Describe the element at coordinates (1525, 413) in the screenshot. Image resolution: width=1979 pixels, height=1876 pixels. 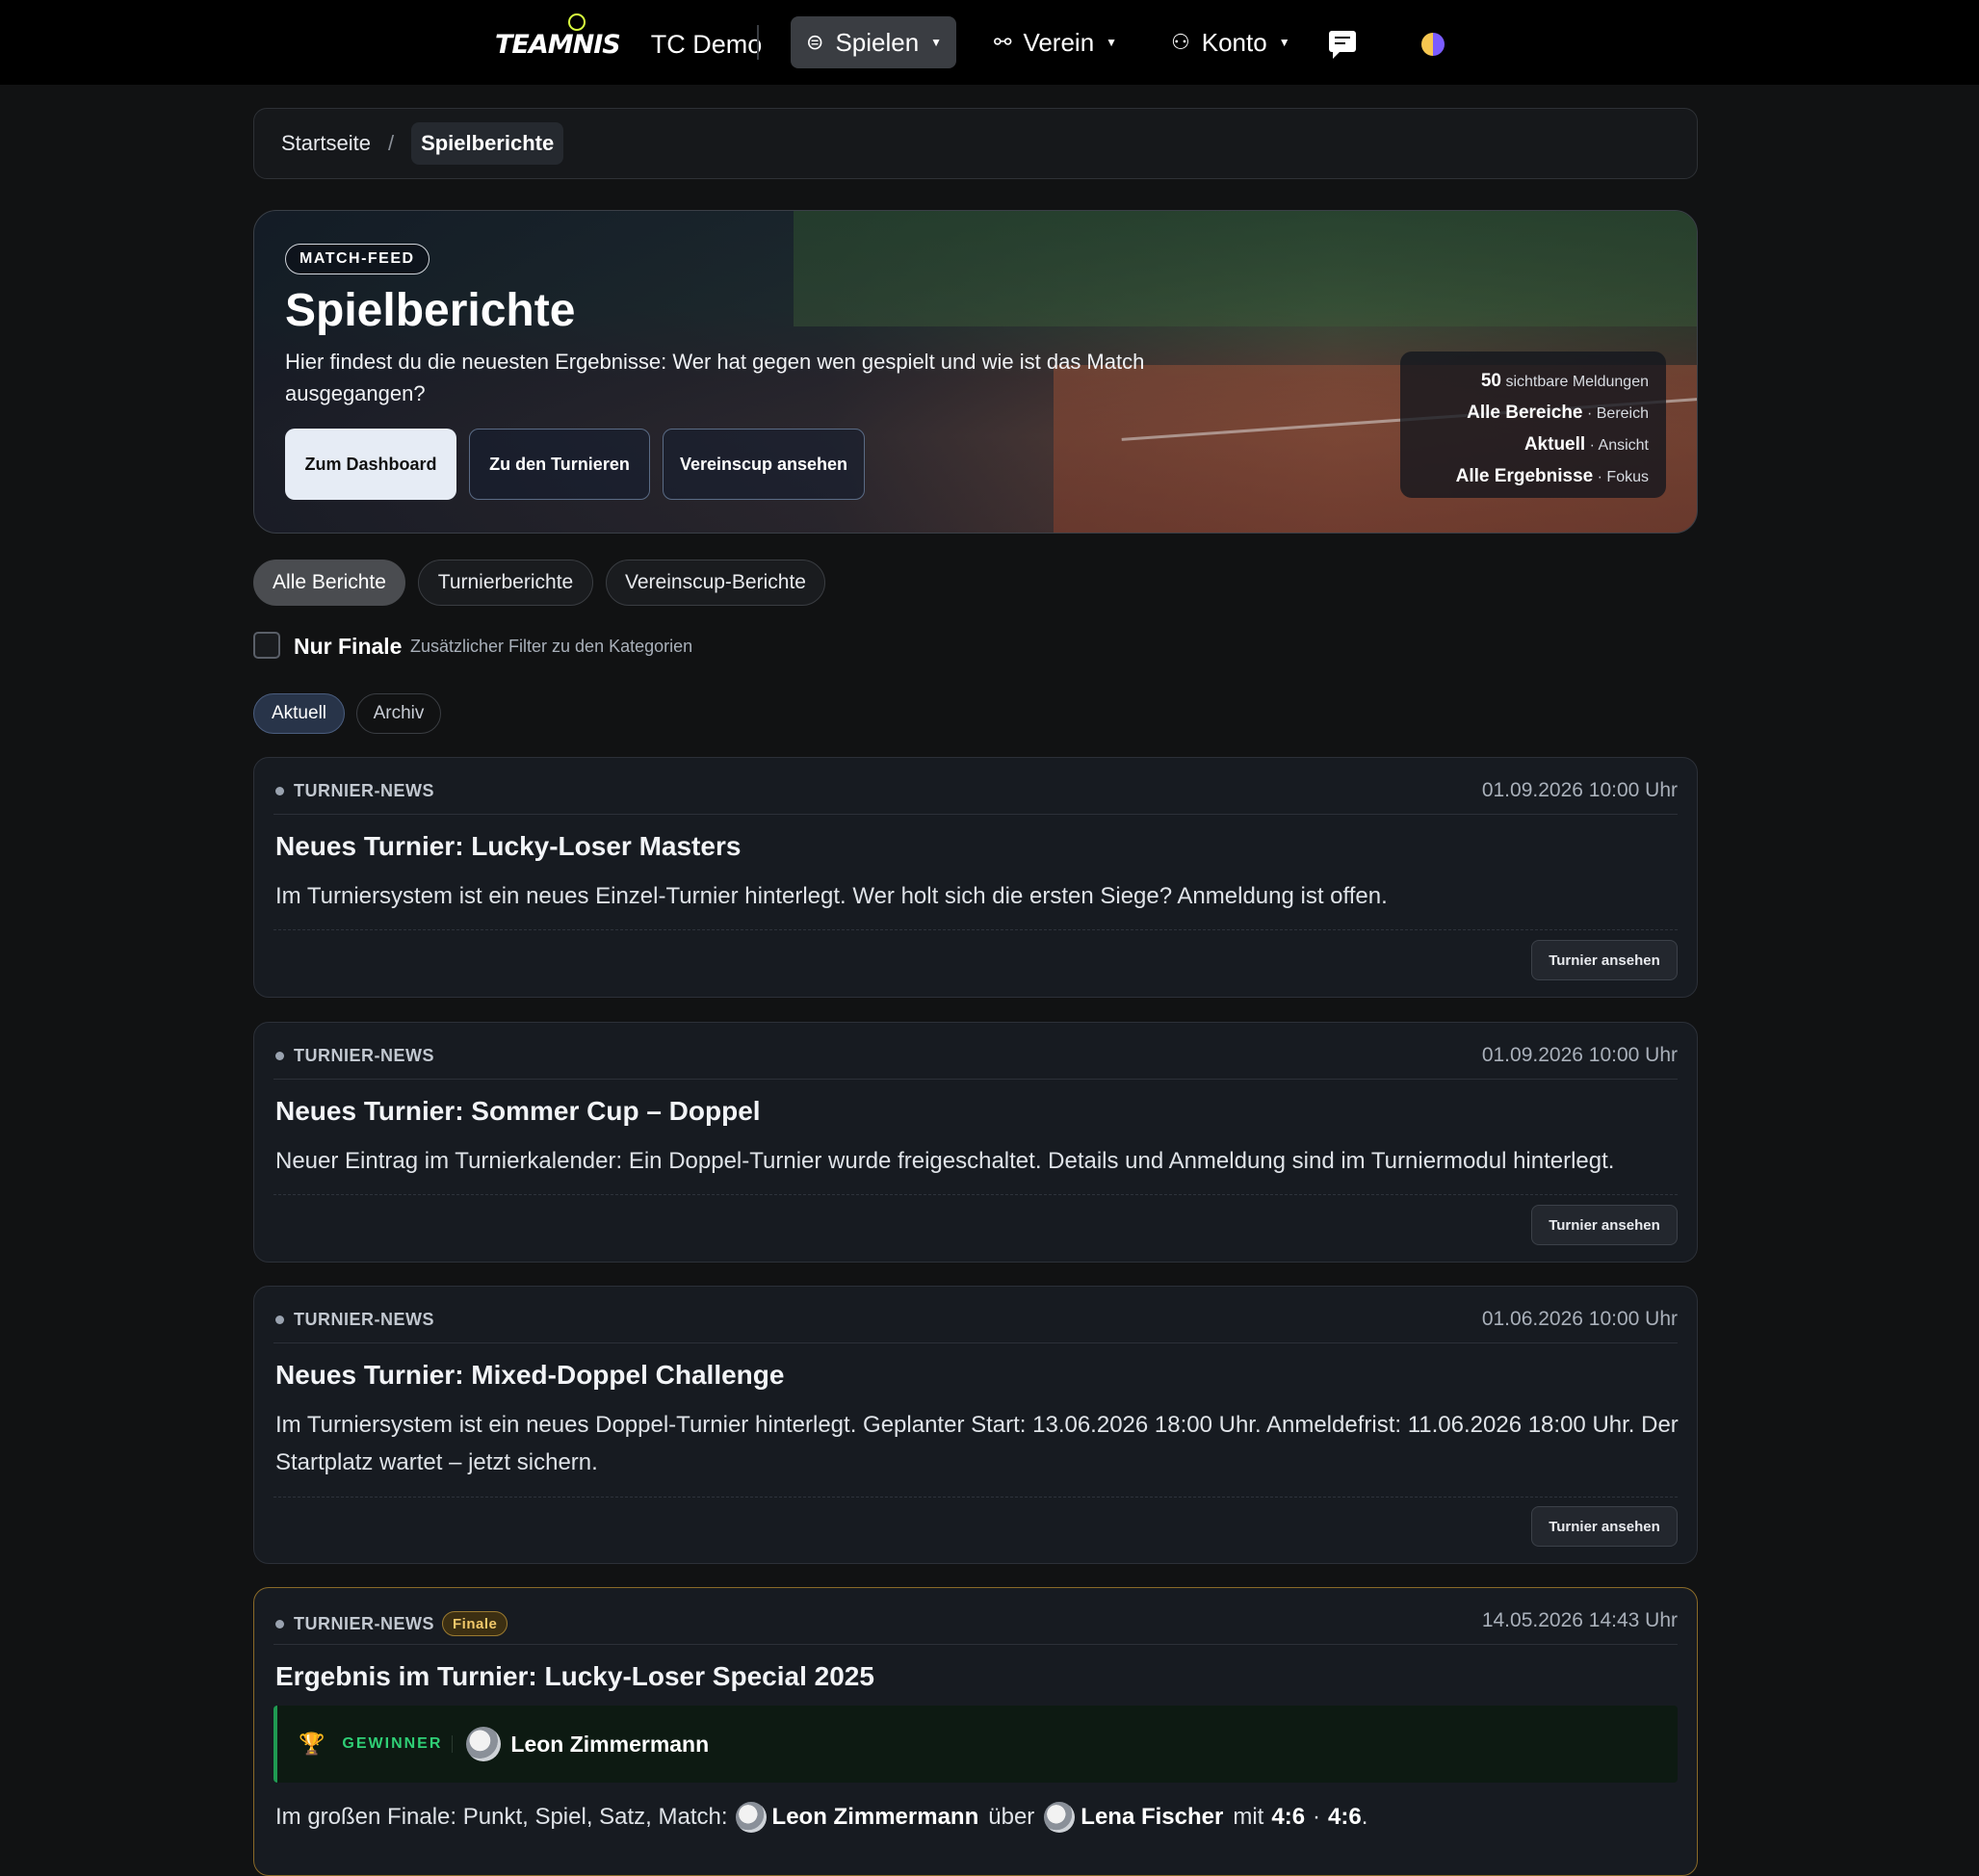
I see `stat-value: Alle Bereiche` at that location.